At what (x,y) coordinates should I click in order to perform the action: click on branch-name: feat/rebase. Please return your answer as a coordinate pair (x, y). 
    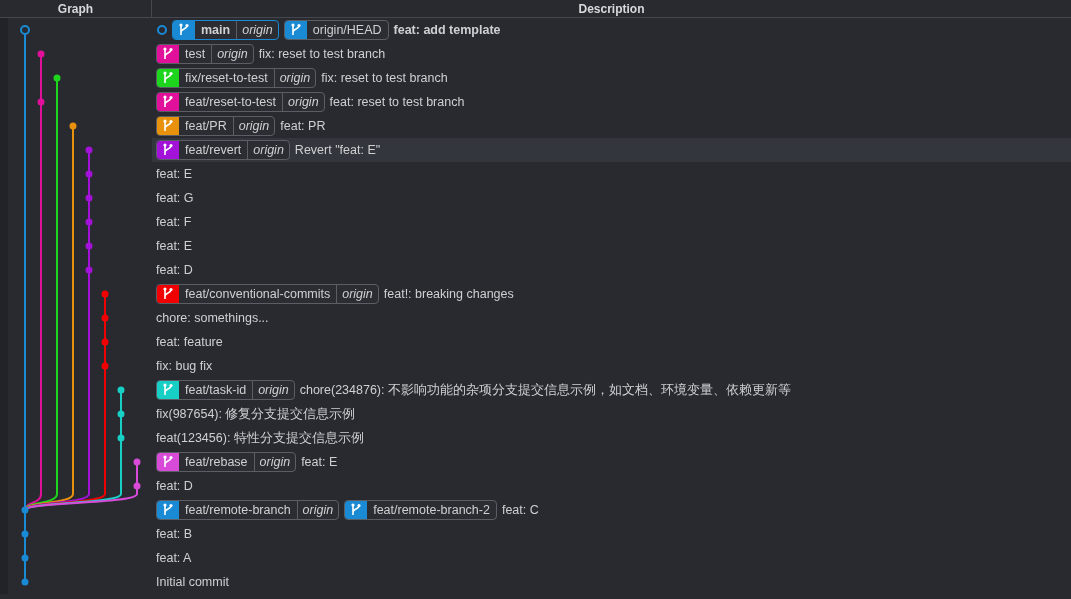
    Looking at the image, I should click on (216, 462).